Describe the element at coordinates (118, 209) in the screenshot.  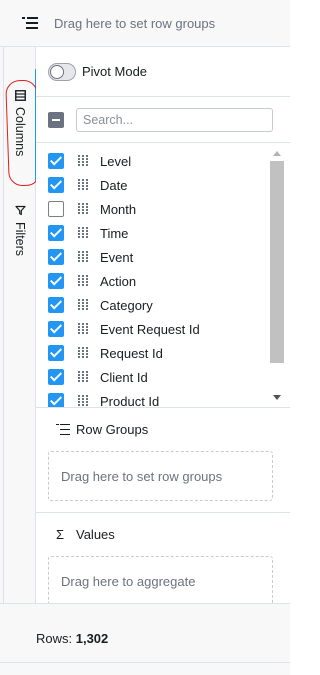
I see `column-label: Month` at that location.